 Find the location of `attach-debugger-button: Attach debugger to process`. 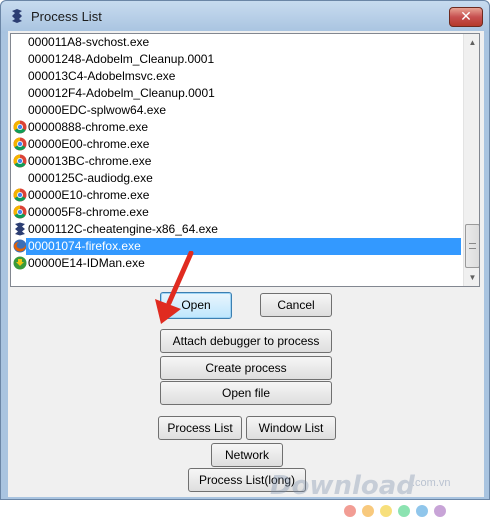

attach-debugger-button: Attach debugger to process is located at coordinates (246, 341).